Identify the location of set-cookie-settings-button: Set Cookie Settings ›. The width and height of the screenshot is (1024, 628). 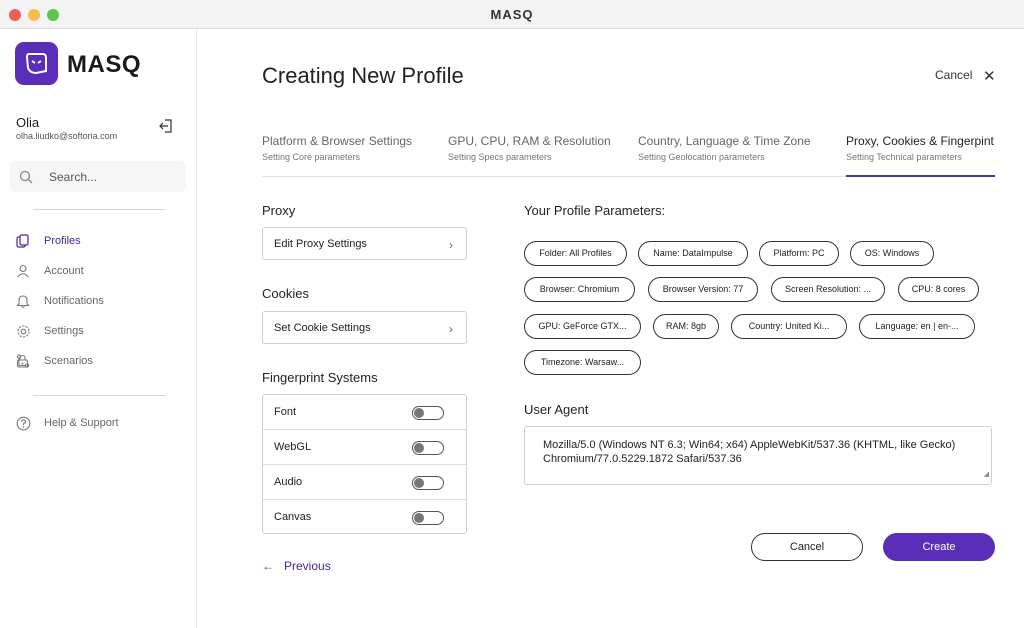
(364, 327).